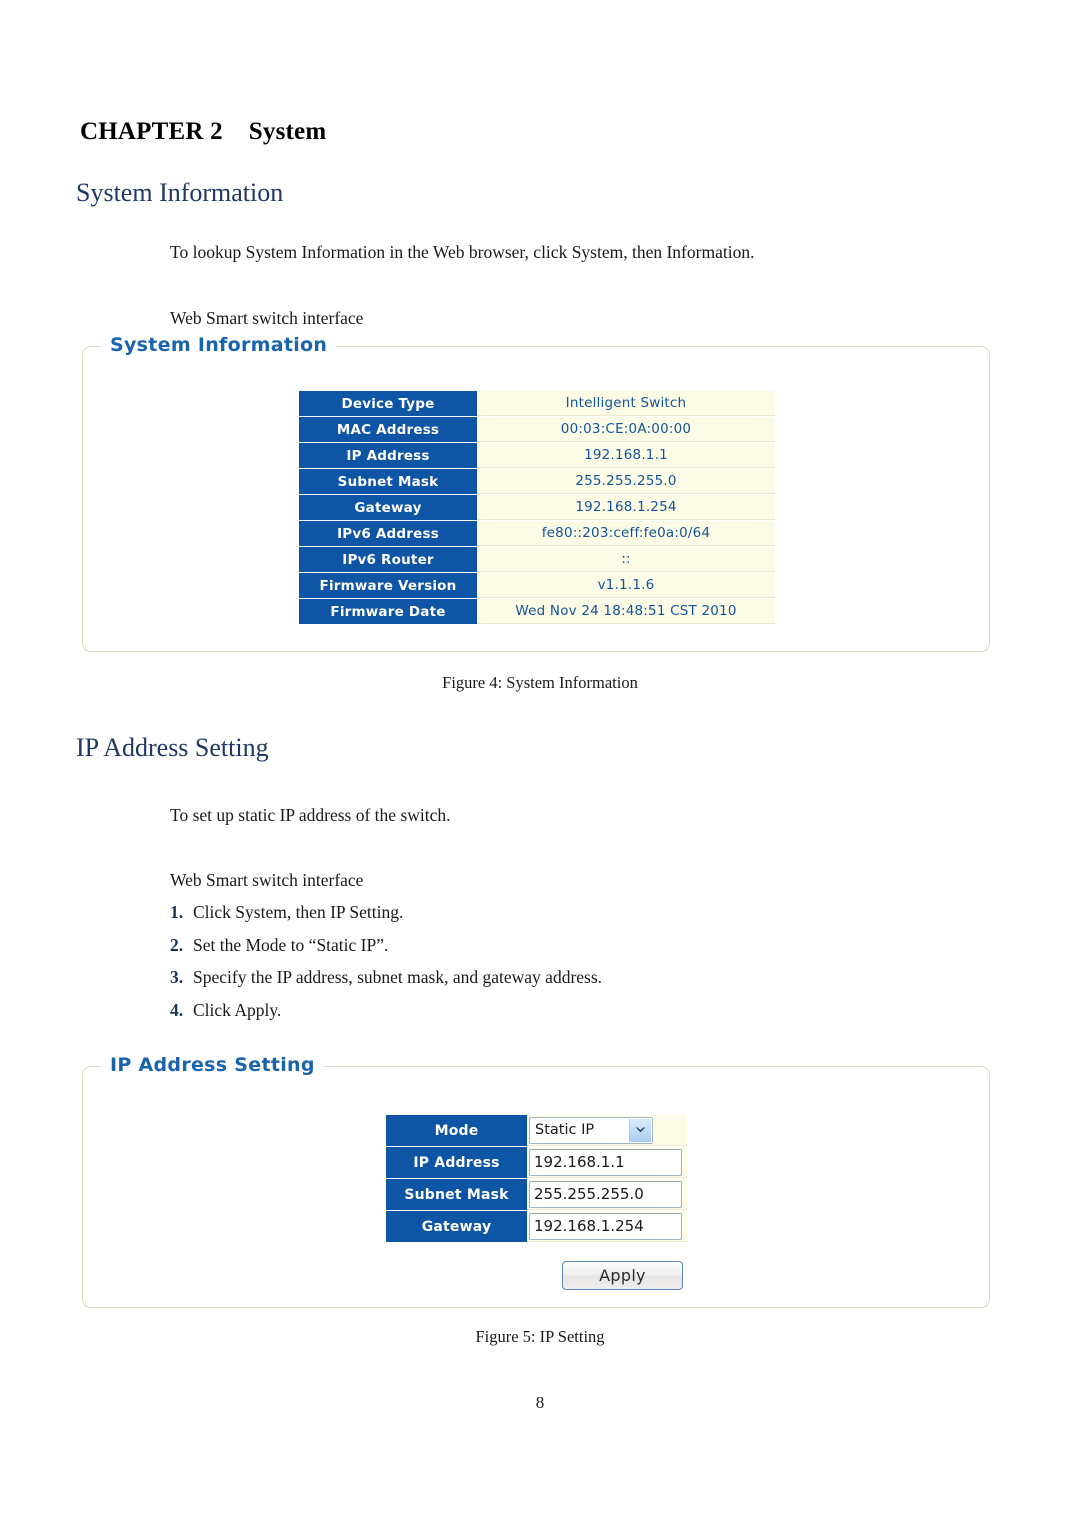 Image resolution: width=1080 pixels, height=1528 pixels. I want to click on step-text: Click Apply., so click(237, 1009).